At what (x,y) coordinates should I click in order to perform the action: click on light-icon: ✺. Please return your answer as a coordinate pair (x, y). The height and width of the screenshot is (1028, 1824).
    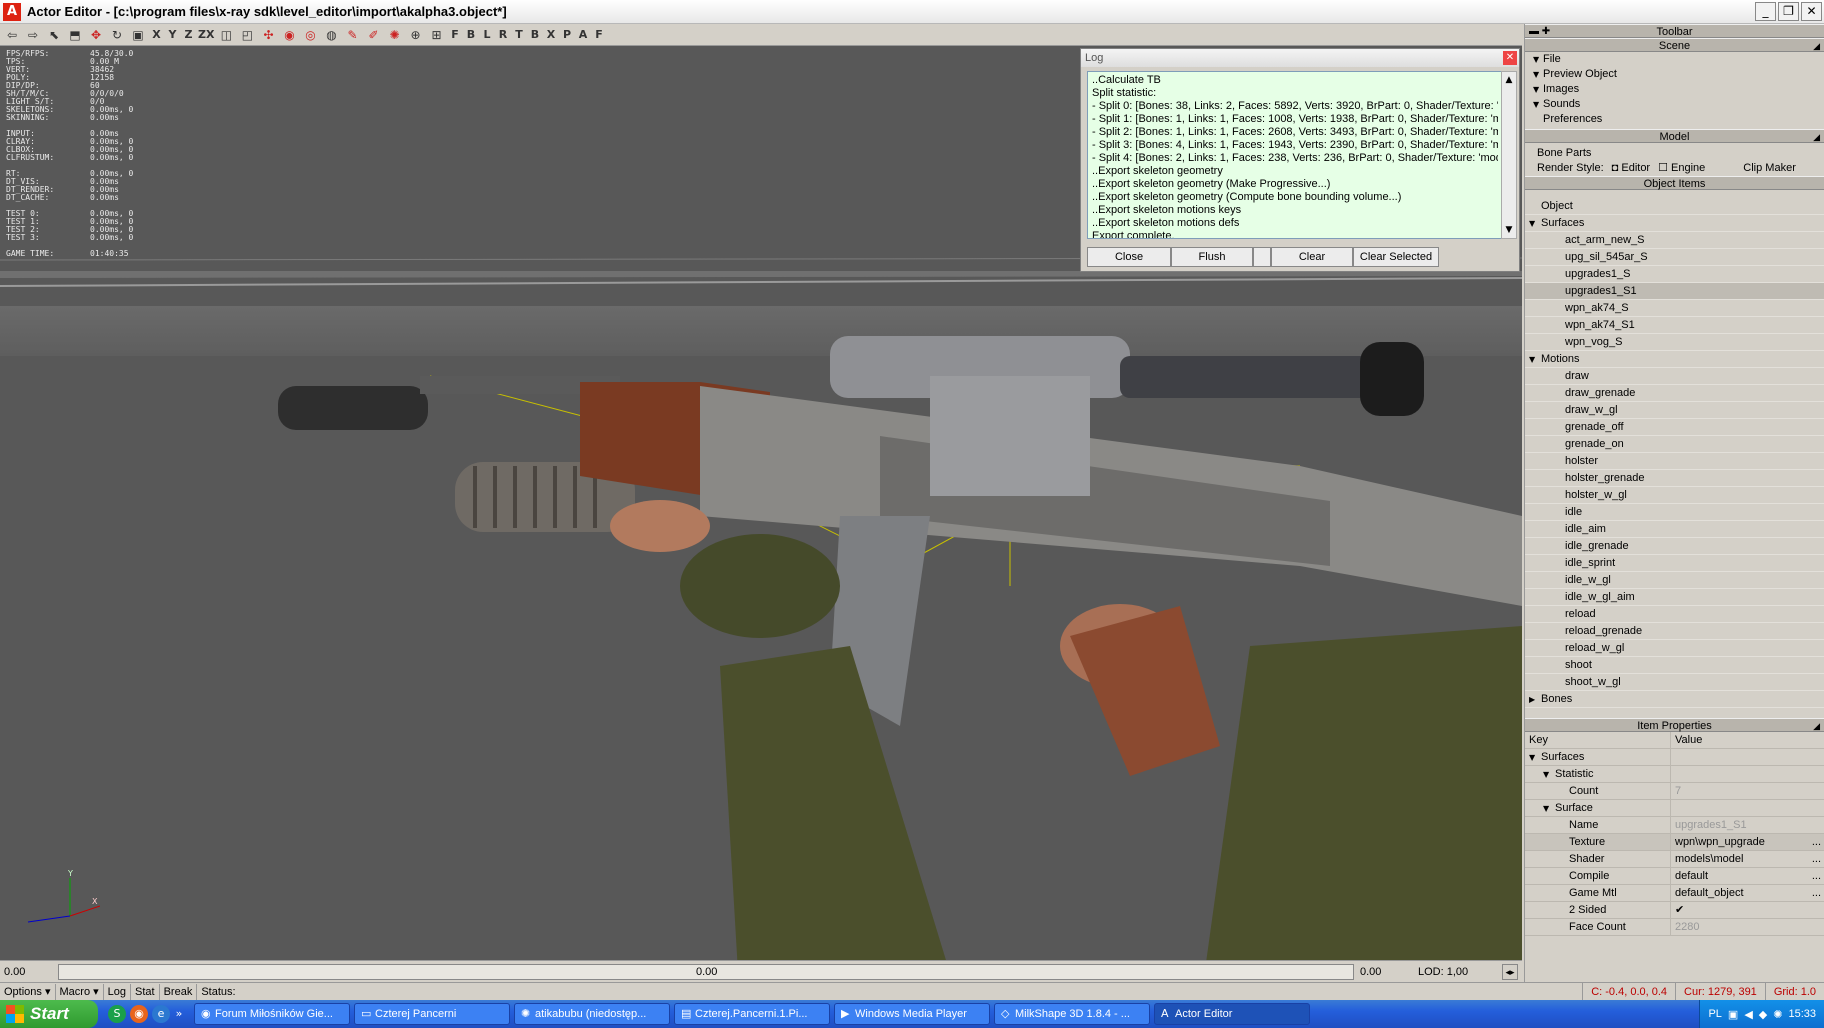
    Looking at the image, I should click on (394, 35).